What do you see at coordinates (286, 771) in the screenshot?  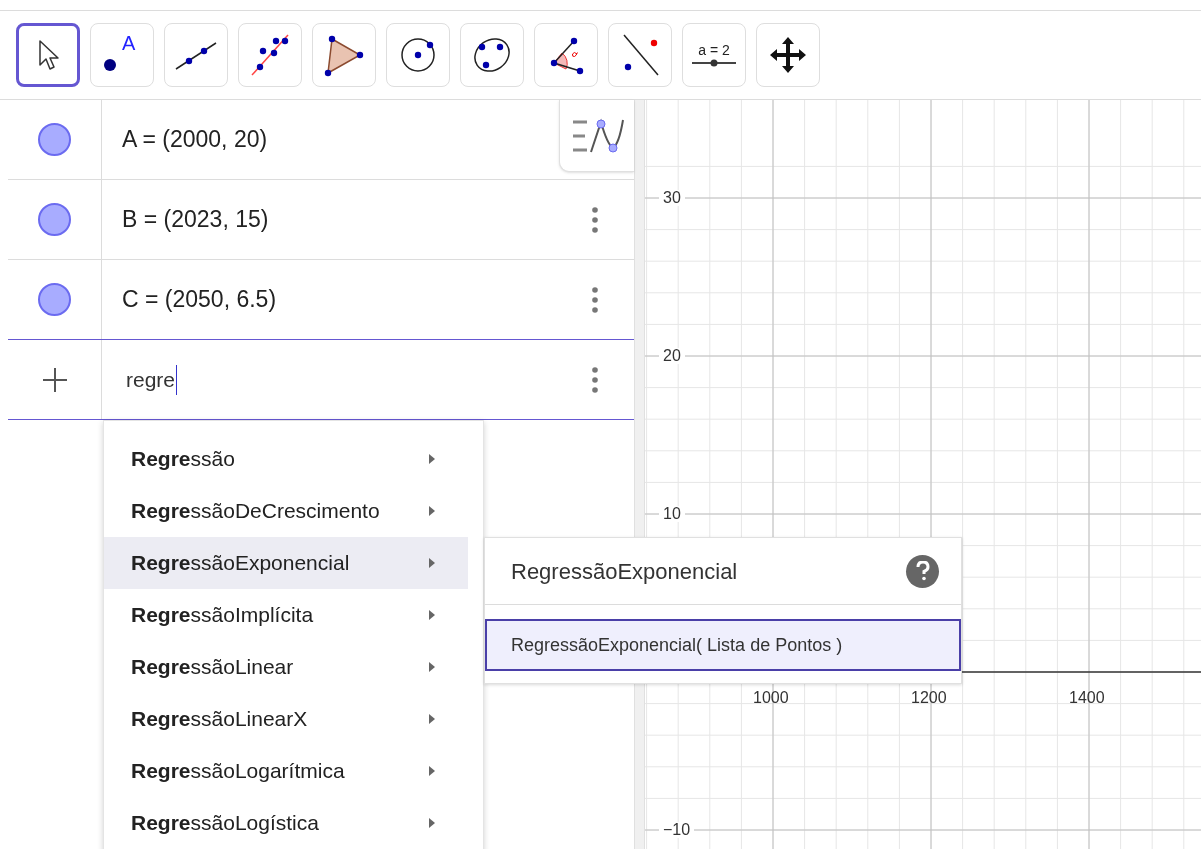 I see `suggestion-item: RegressãoLogarítmica` at bounding box center [286, 771].